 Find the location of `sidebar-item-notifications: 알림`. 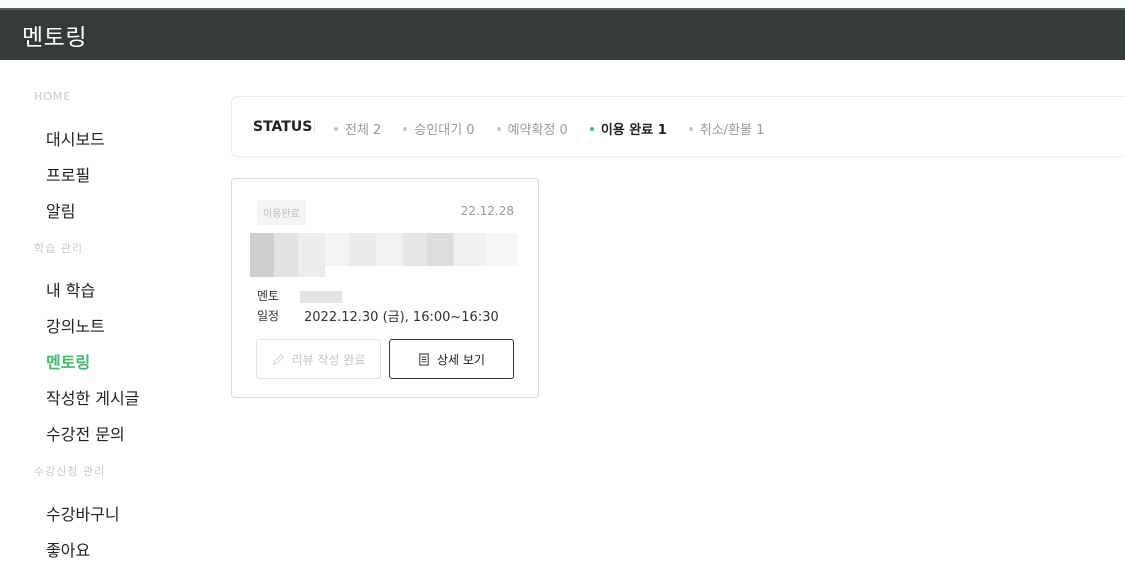

sidebar-item-notifications: 알림 is located at coordinates (60, 210).